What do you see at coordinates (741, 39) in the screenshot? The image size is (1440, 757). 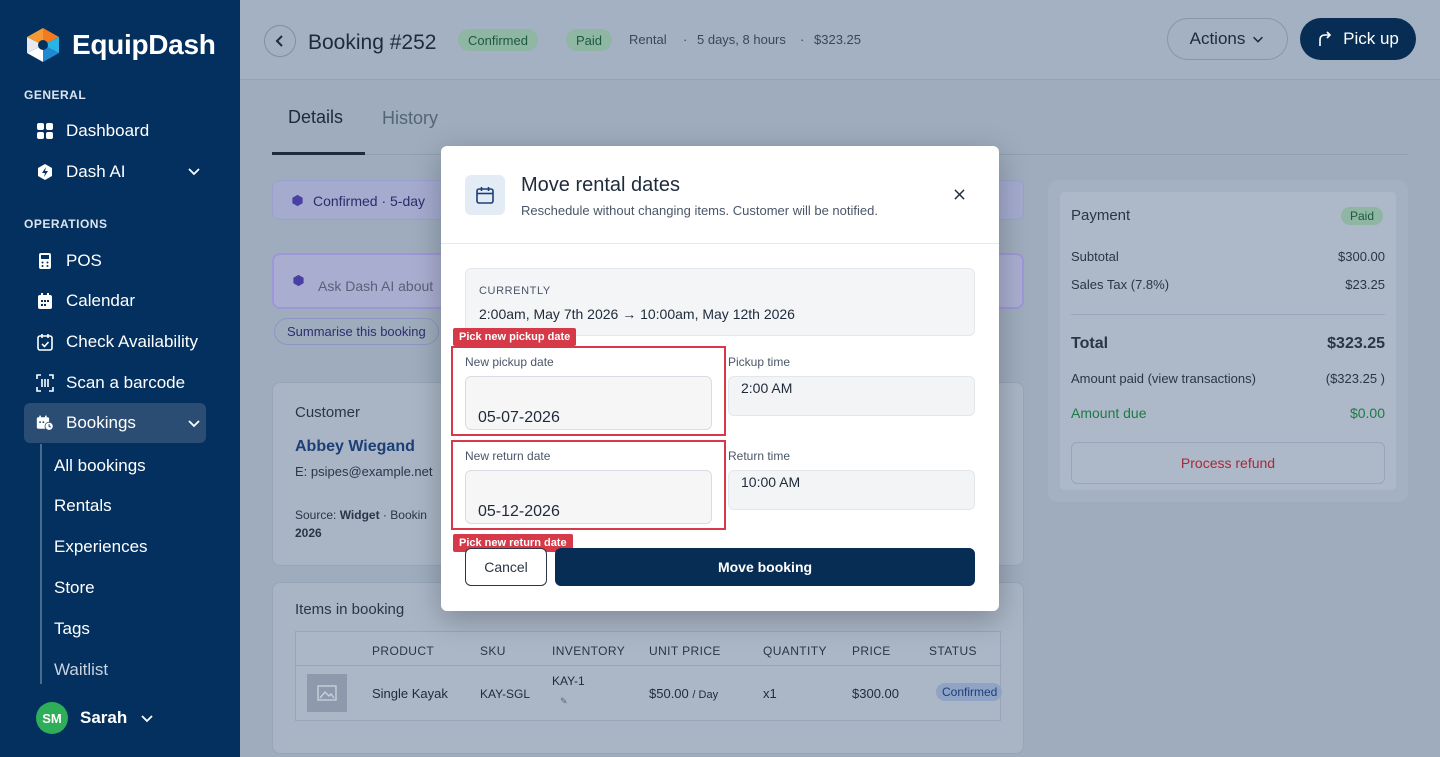 I see `booking-duration: 5 days, 8 hours` at bounding box center [741, 39].